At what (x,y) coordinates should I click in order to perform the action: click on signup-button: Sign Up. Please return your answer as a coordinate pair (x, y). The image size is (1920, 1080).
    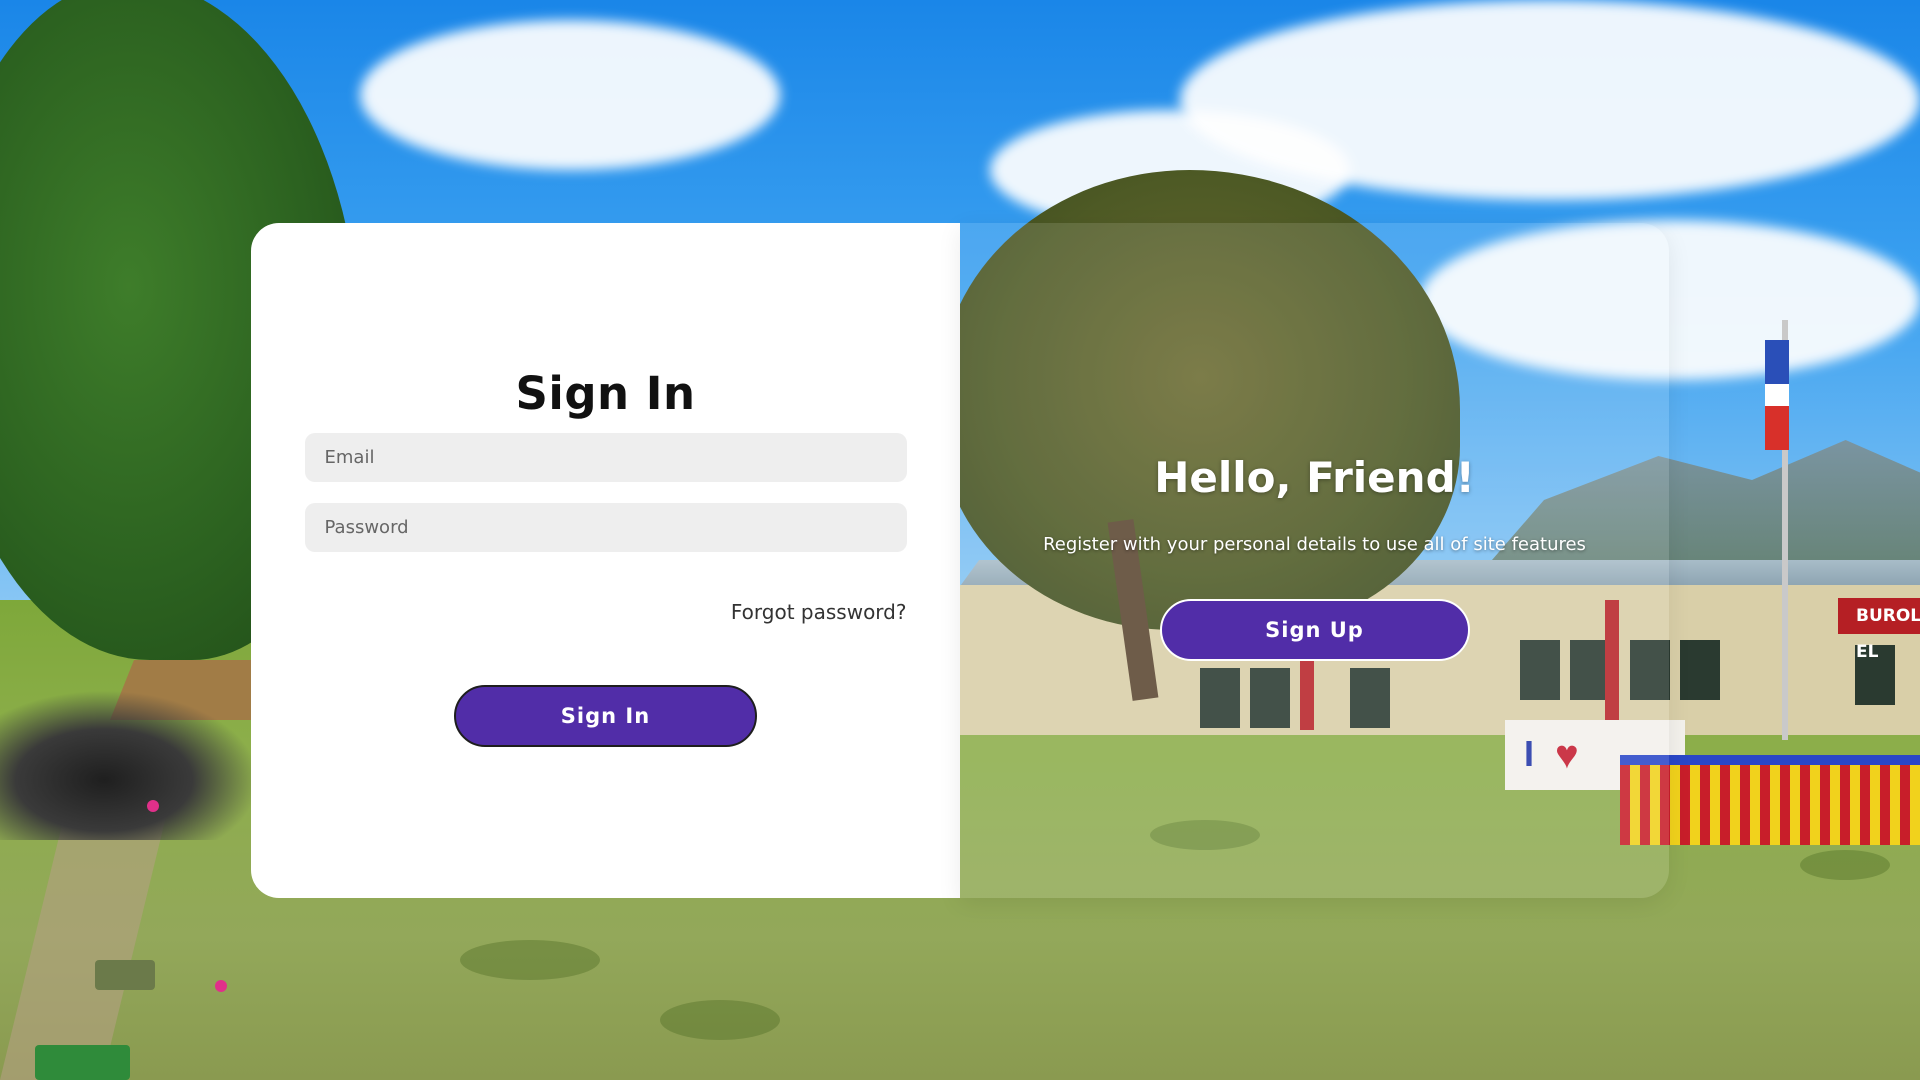
    Looking at the image, I should click on (1314, 630).